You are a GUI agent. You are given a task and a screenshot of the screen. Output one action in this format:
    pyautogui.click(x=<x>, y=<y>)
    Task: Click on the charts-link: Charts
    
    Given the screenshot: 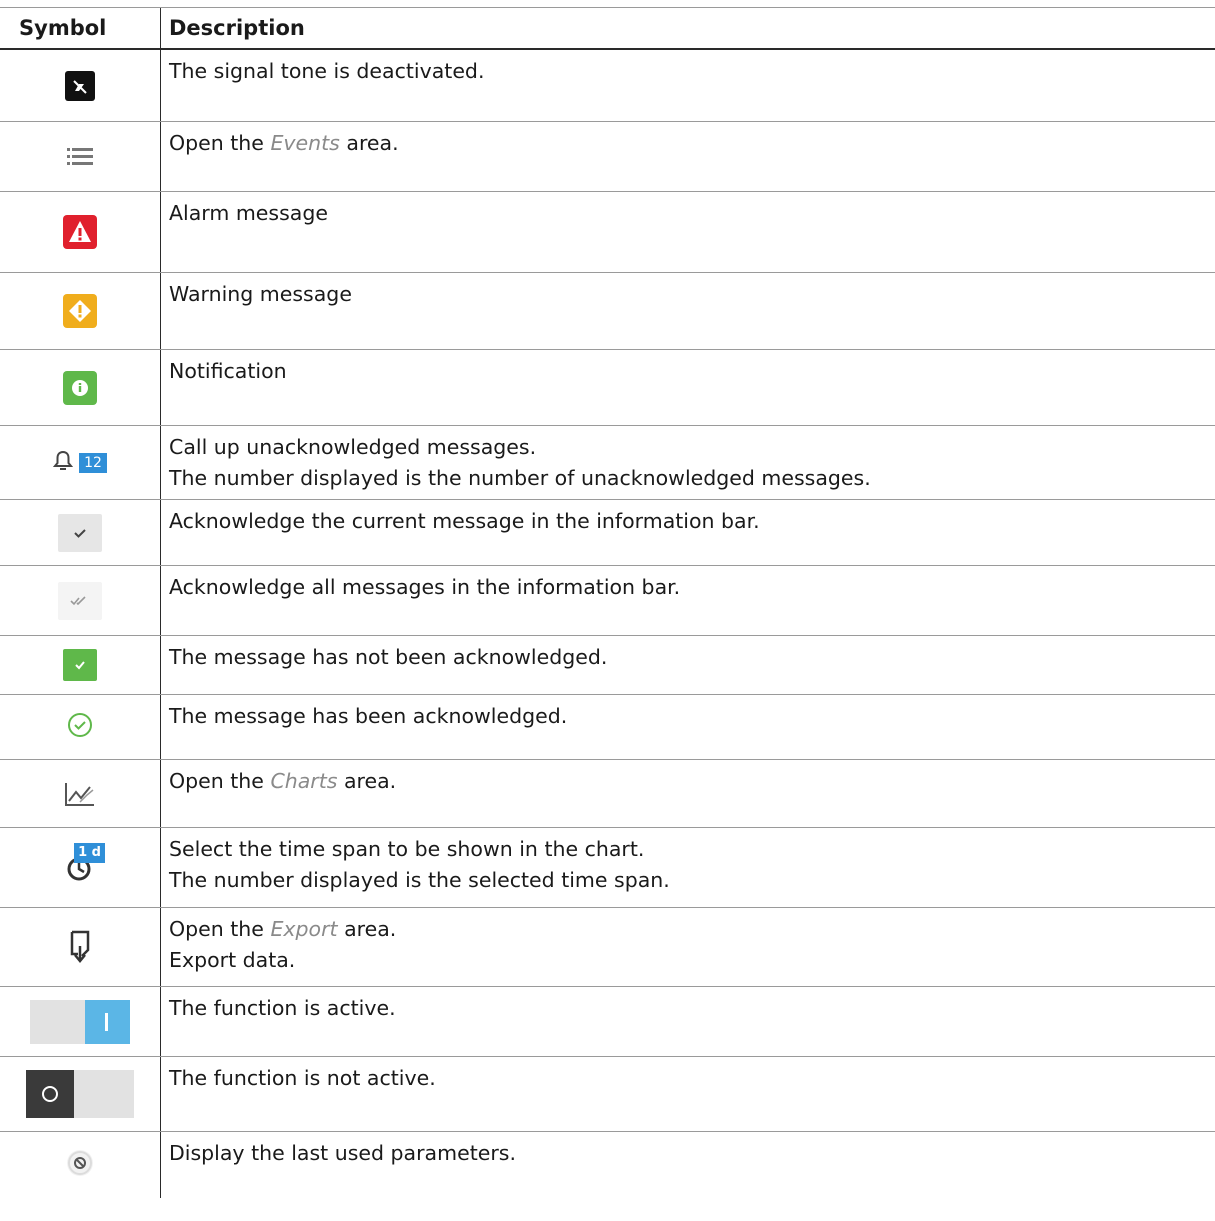 What is the action you would take?
    pyautogui.click(x=304, y=781)
    